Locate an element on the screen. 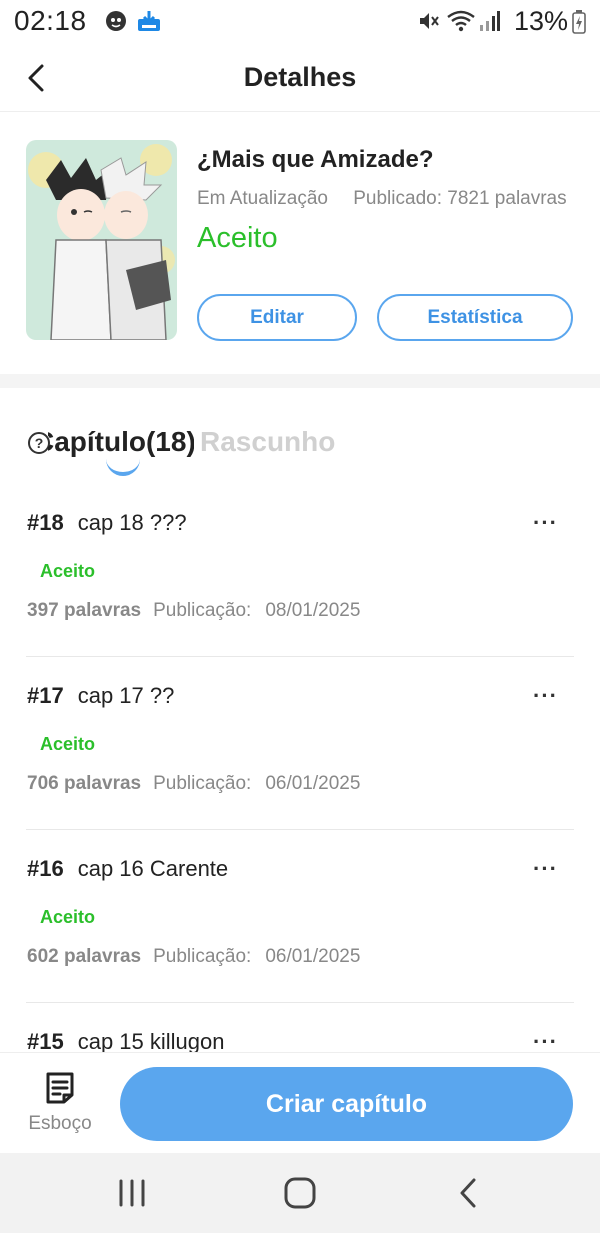  home-icon is located at coordinates (300, 1196).